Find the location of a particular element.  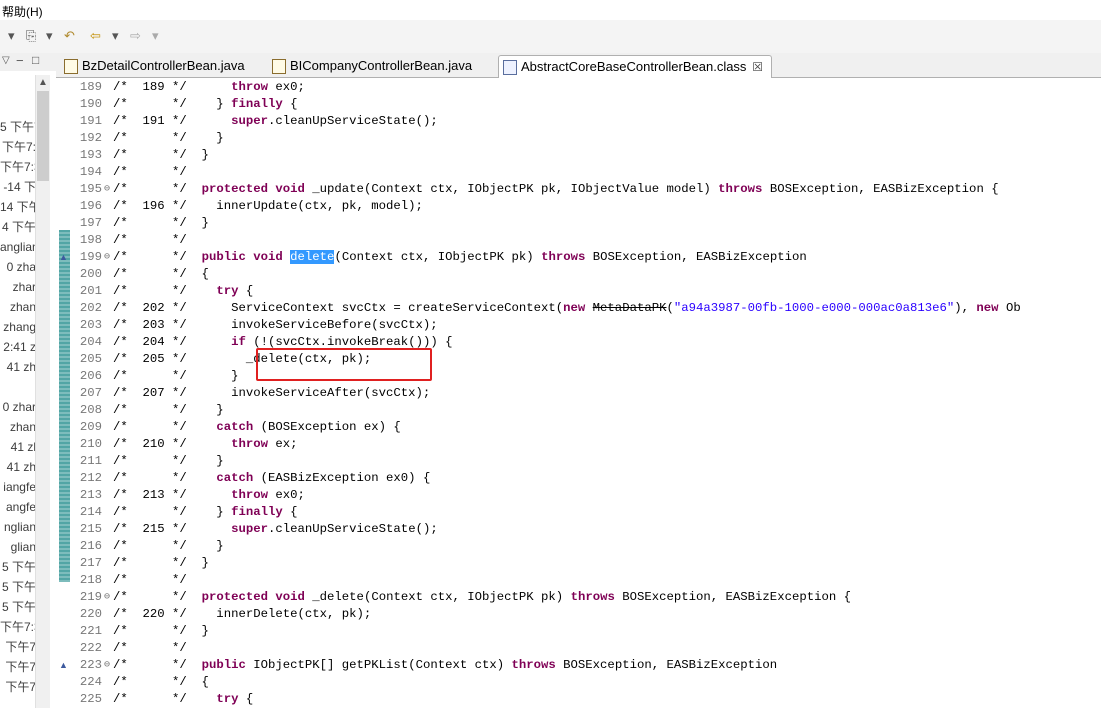

history-item: 14 下午 is located at coordinates (18, 207).